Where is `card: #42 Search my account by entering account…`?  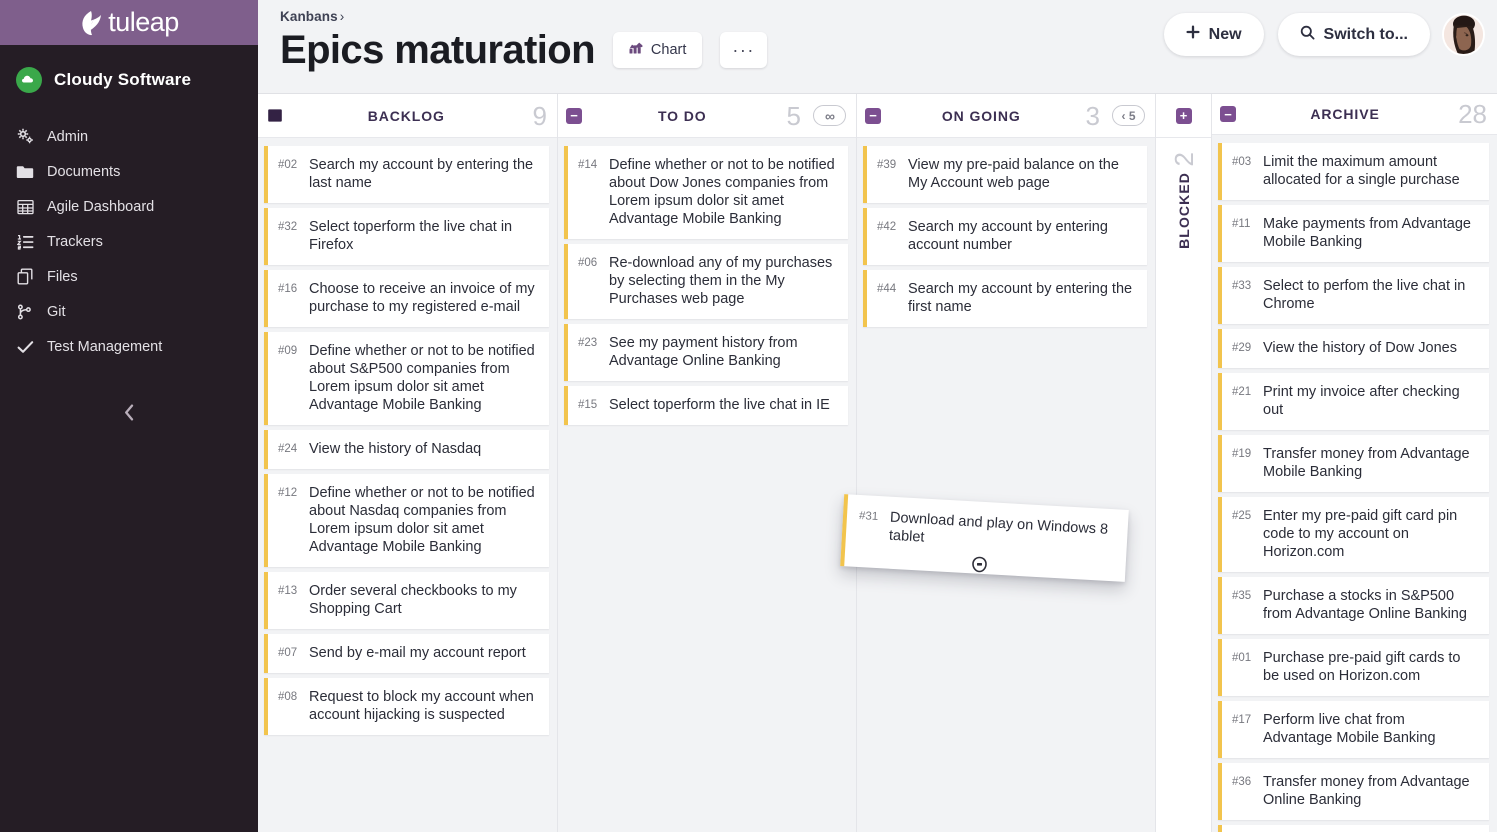 card: #42 Search my account by entering account… is located at coordinates (1005, 236).